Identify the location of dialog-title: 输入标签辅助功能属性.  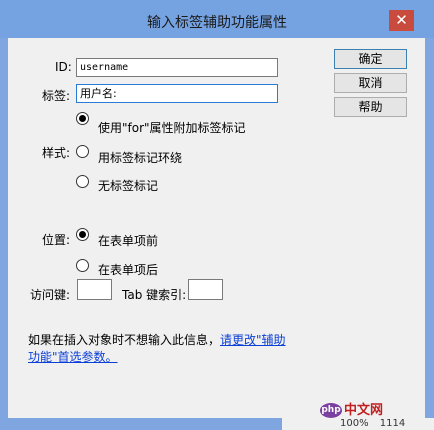
(217, 23).